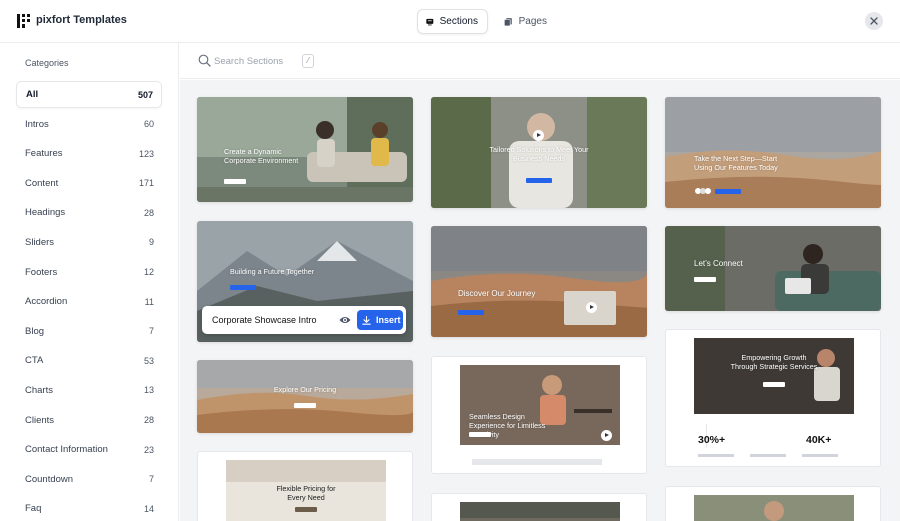 The image size is (900, 521). Describe the element at coordinates (532, 21) in the screenshot. I see `tab-pages-label: Pages` at that location.